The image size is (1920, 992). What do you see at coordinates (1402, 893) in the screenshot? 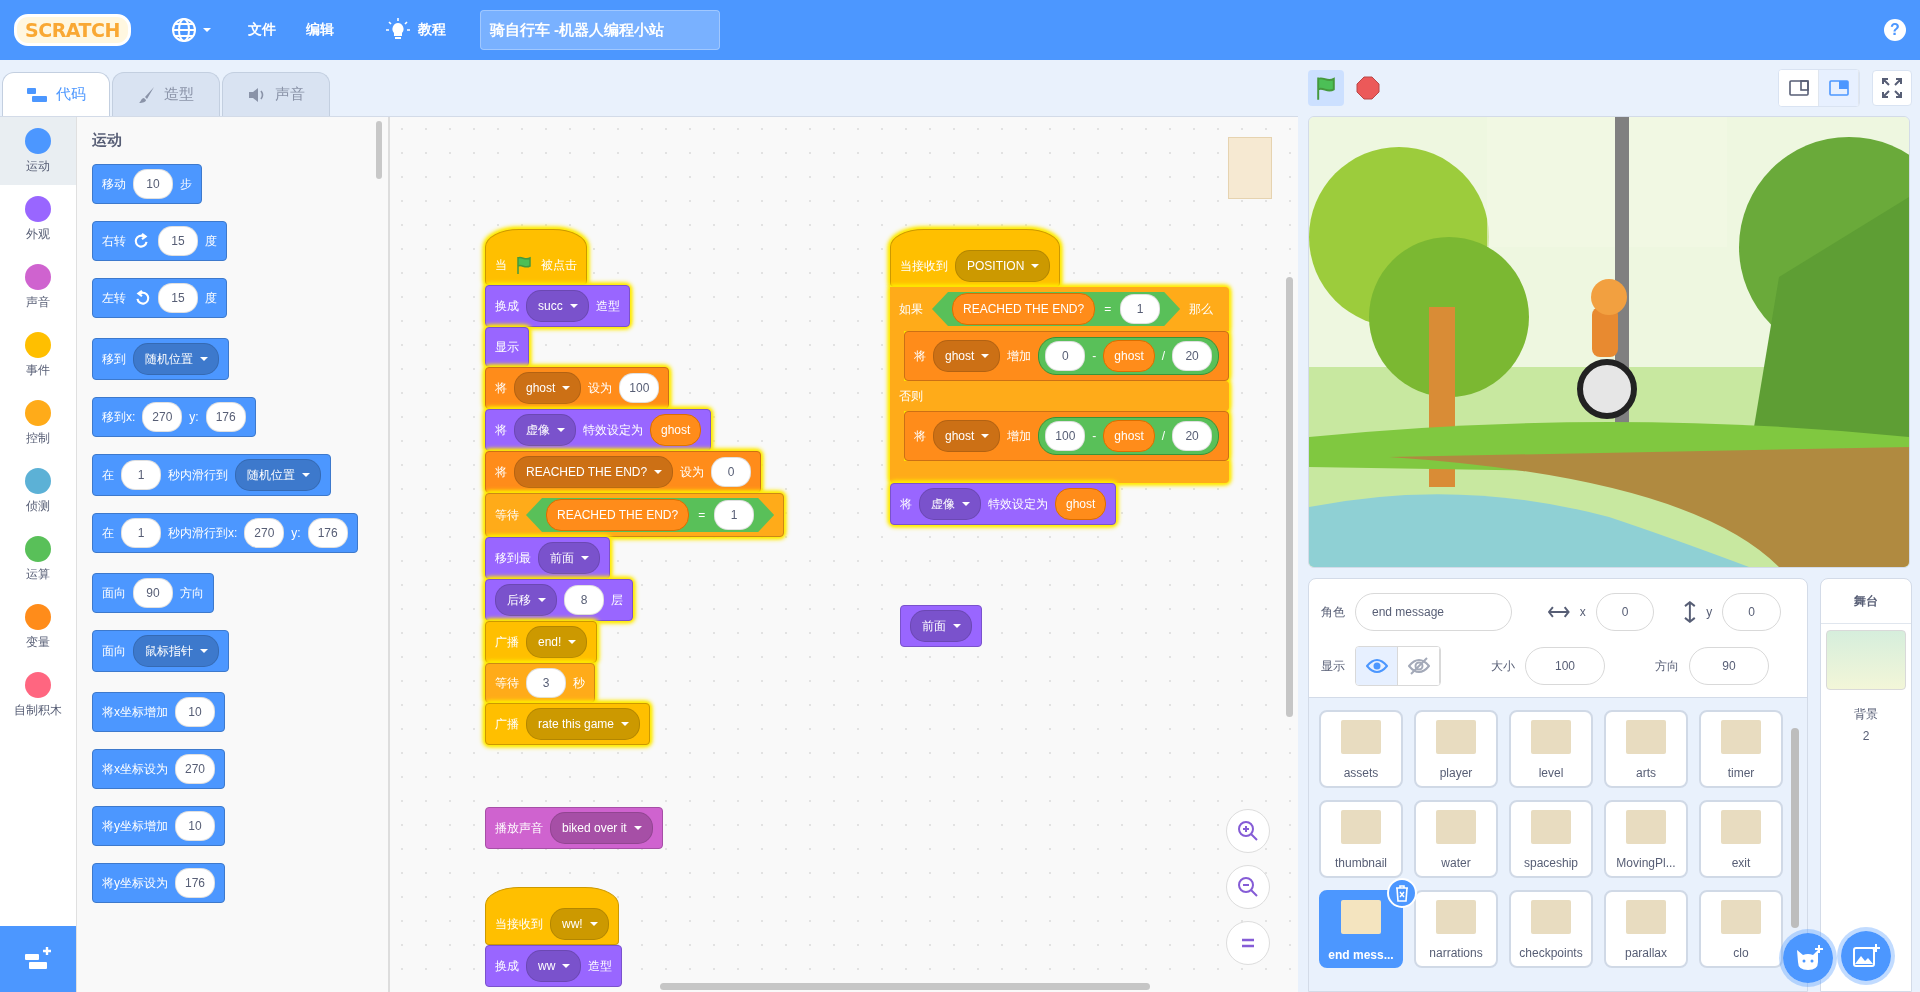
I see `delete-sprite-button` at bounding box center [1402, 893].